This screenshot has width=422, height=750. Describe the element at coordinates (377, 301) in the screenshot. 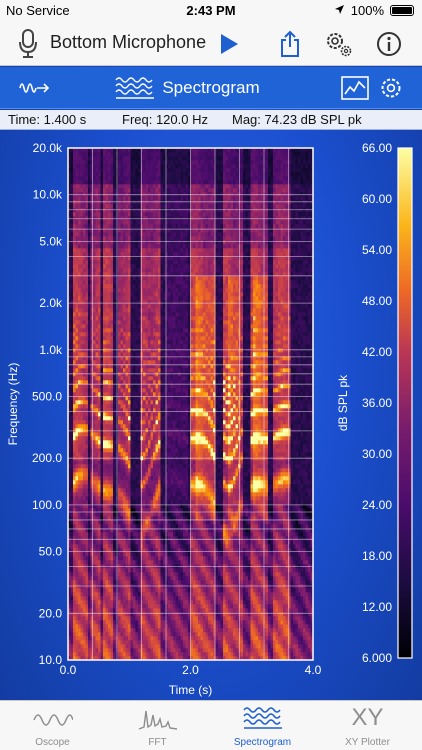

I see `colorbar-tick-label: 48.00` at that location.